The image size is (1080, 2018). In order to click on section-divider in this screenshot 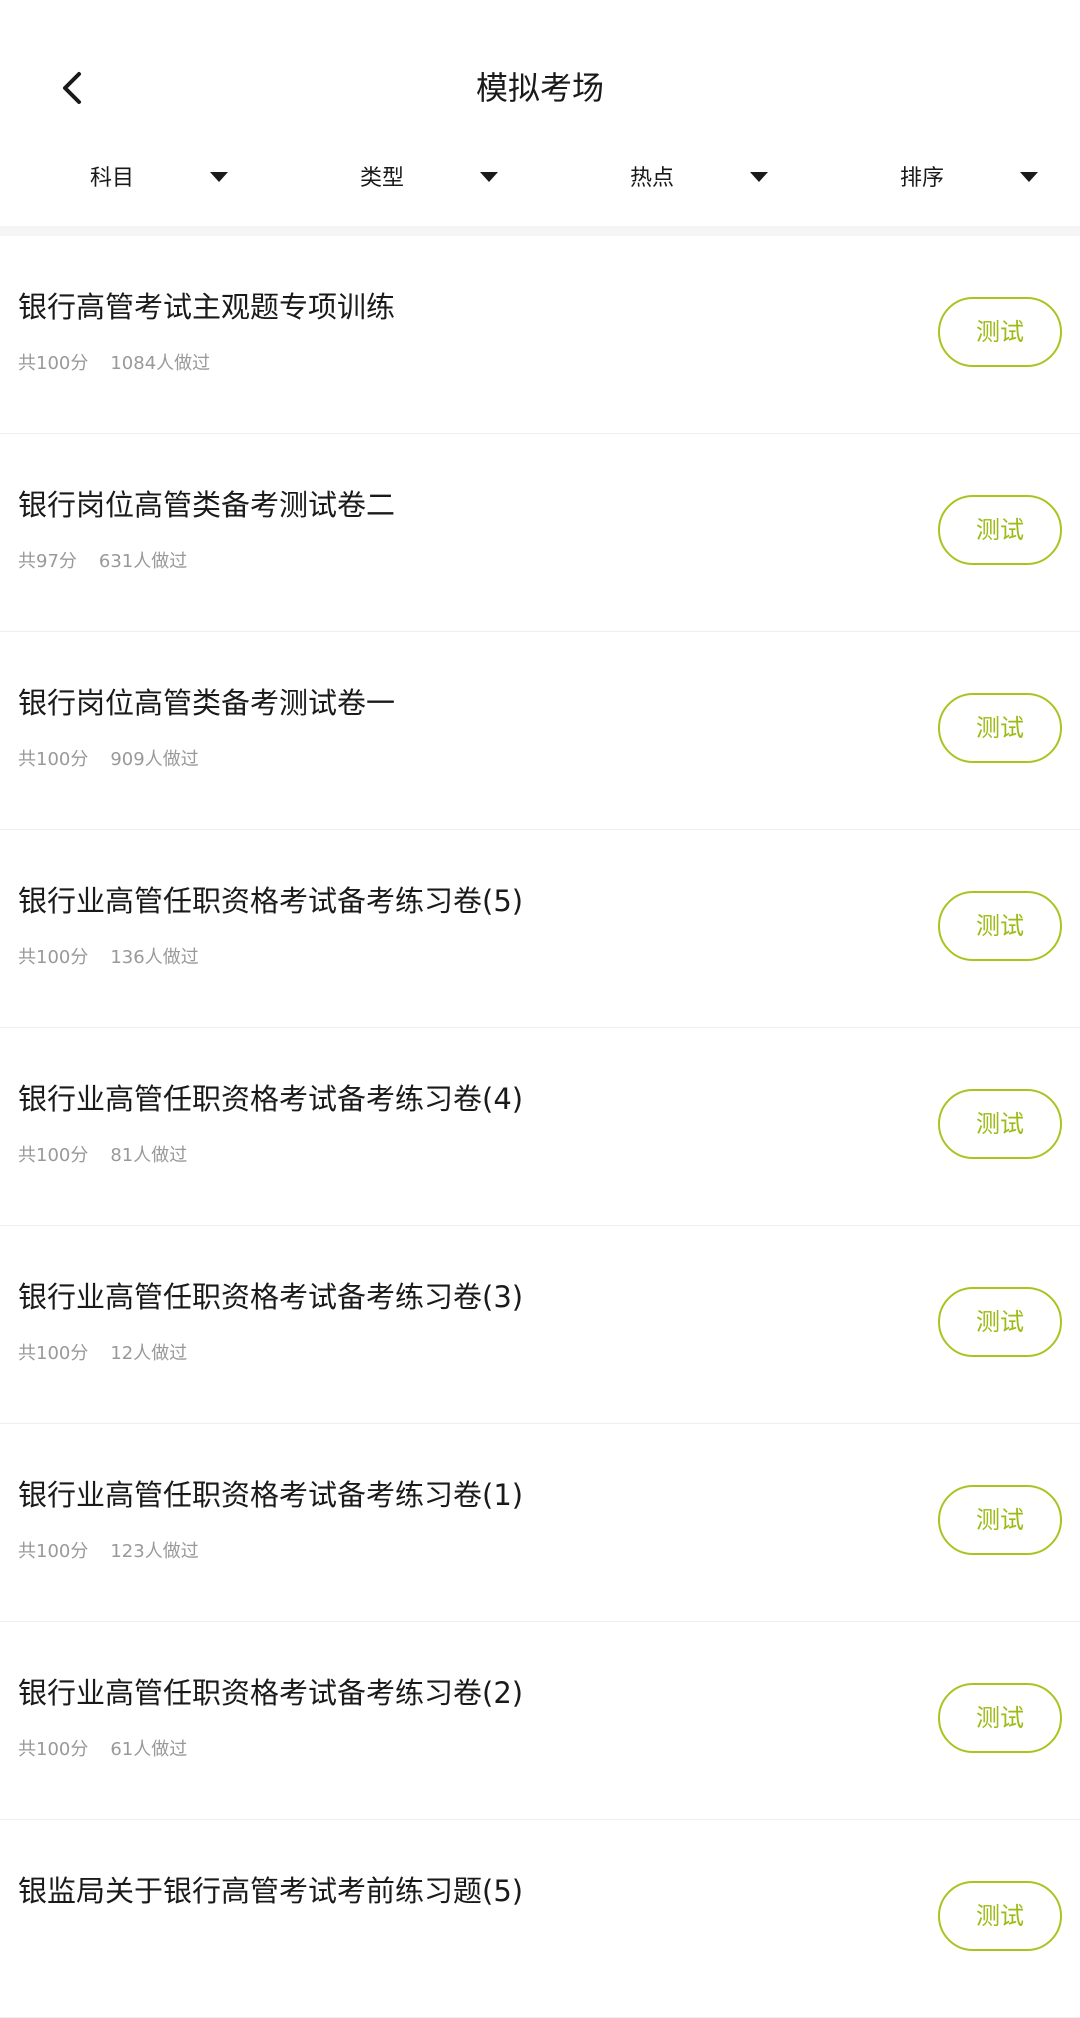, I will do `click(540, 231)`.